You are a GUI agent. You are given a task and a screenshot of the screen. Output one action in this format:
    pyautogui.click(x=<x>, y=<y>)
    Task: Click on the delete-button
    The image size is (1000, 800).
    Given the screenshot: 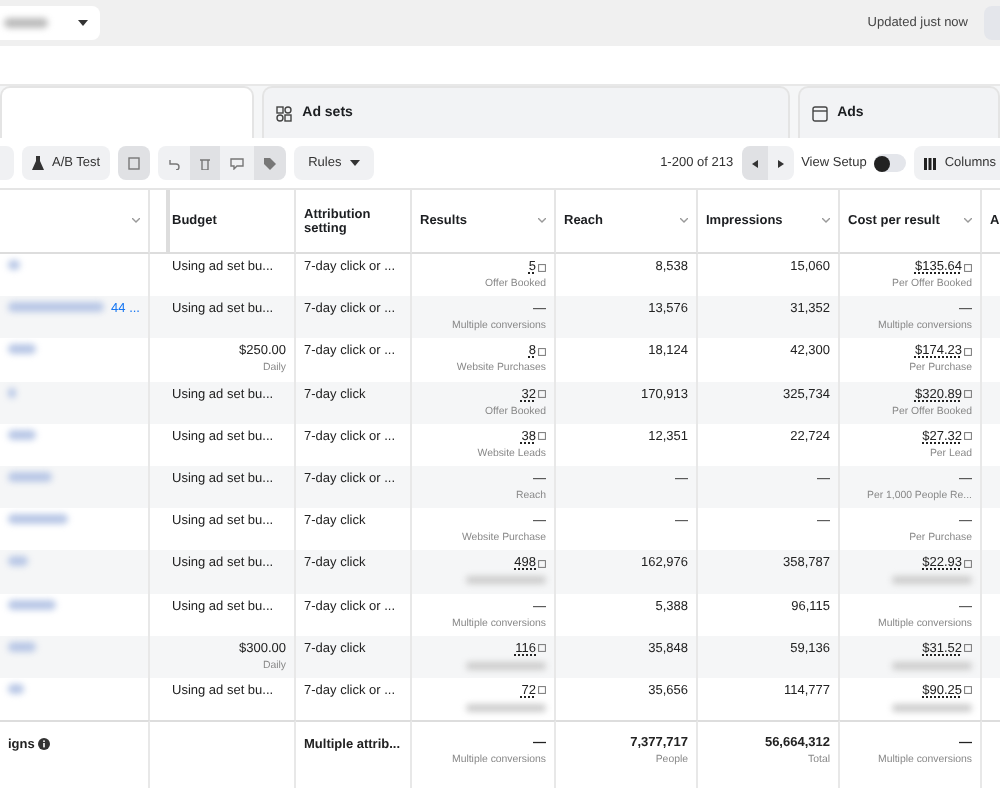 What is the action you would take?
    pyautogui.click(x=205, y=163)
    